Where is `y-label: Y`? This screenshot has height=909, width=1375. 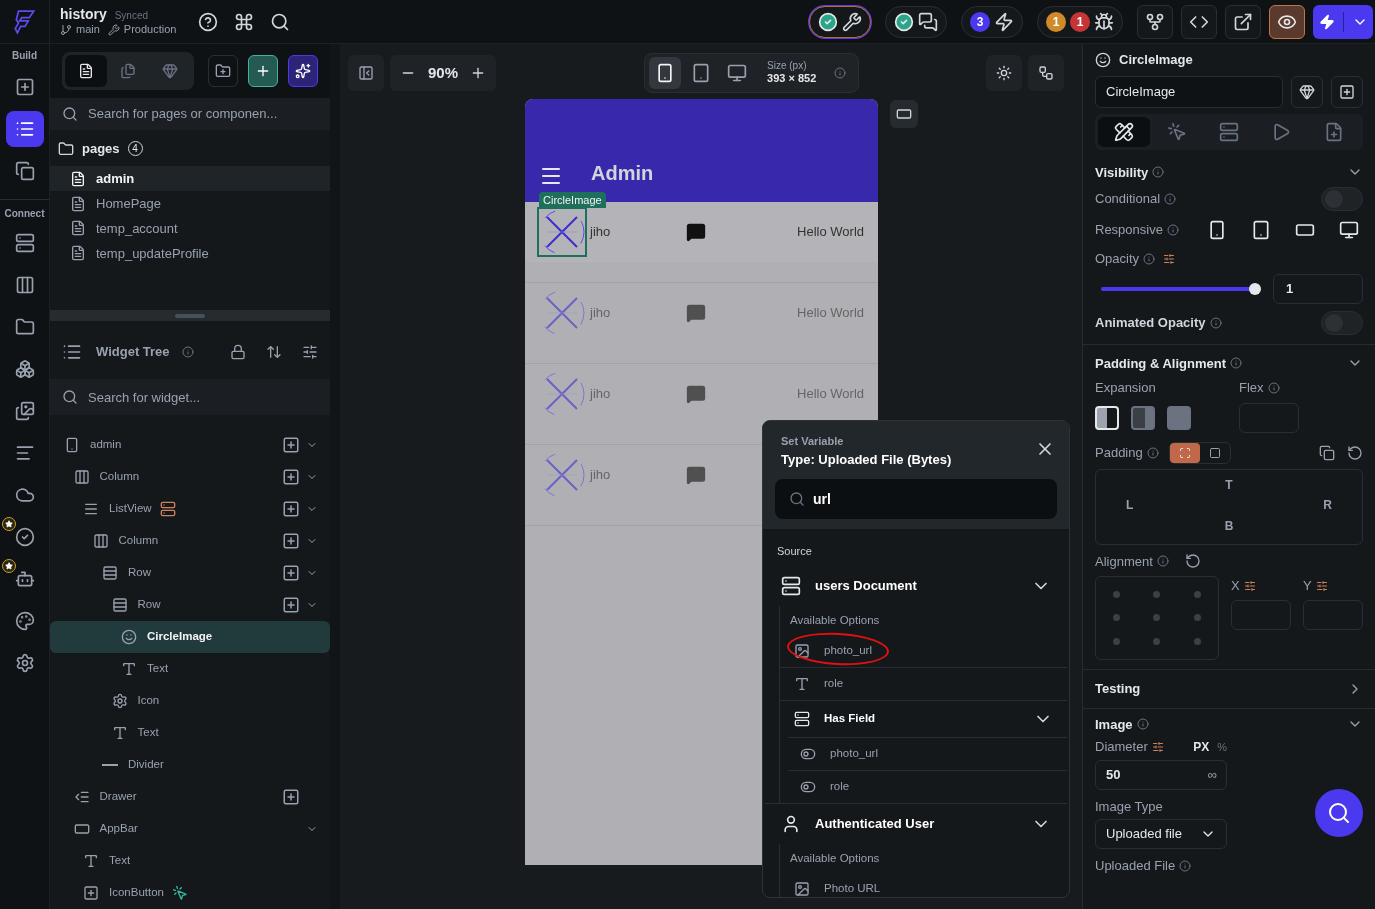
y-label: Y is located at coordinates (1307, 586).